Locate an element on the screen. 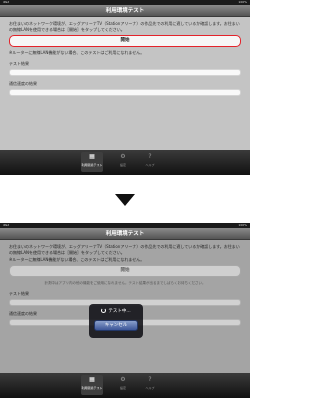 This screenshot has width=320, height=401. spinner-icon is located at coordinates (104, 310).